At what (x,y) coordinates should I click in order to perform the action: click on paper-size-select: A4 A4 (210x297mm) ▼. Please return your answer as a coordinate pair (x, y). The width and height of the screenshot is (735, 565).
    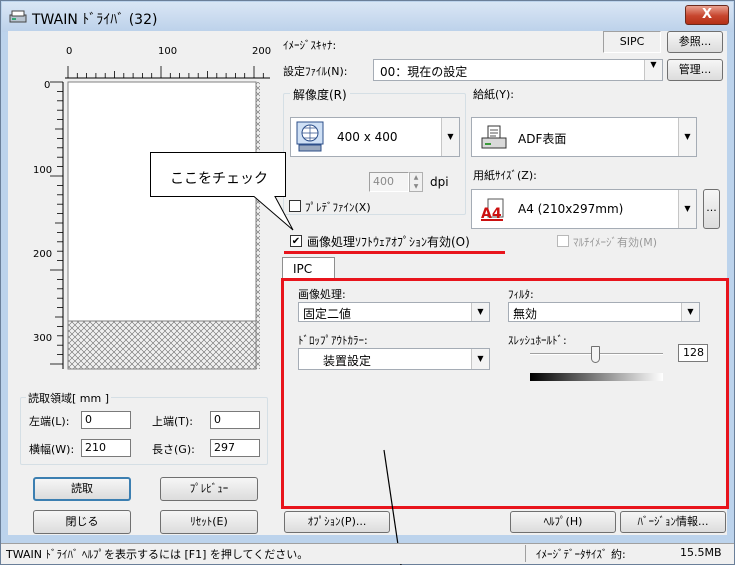
    Looking at the image, I should click on (584, 209).